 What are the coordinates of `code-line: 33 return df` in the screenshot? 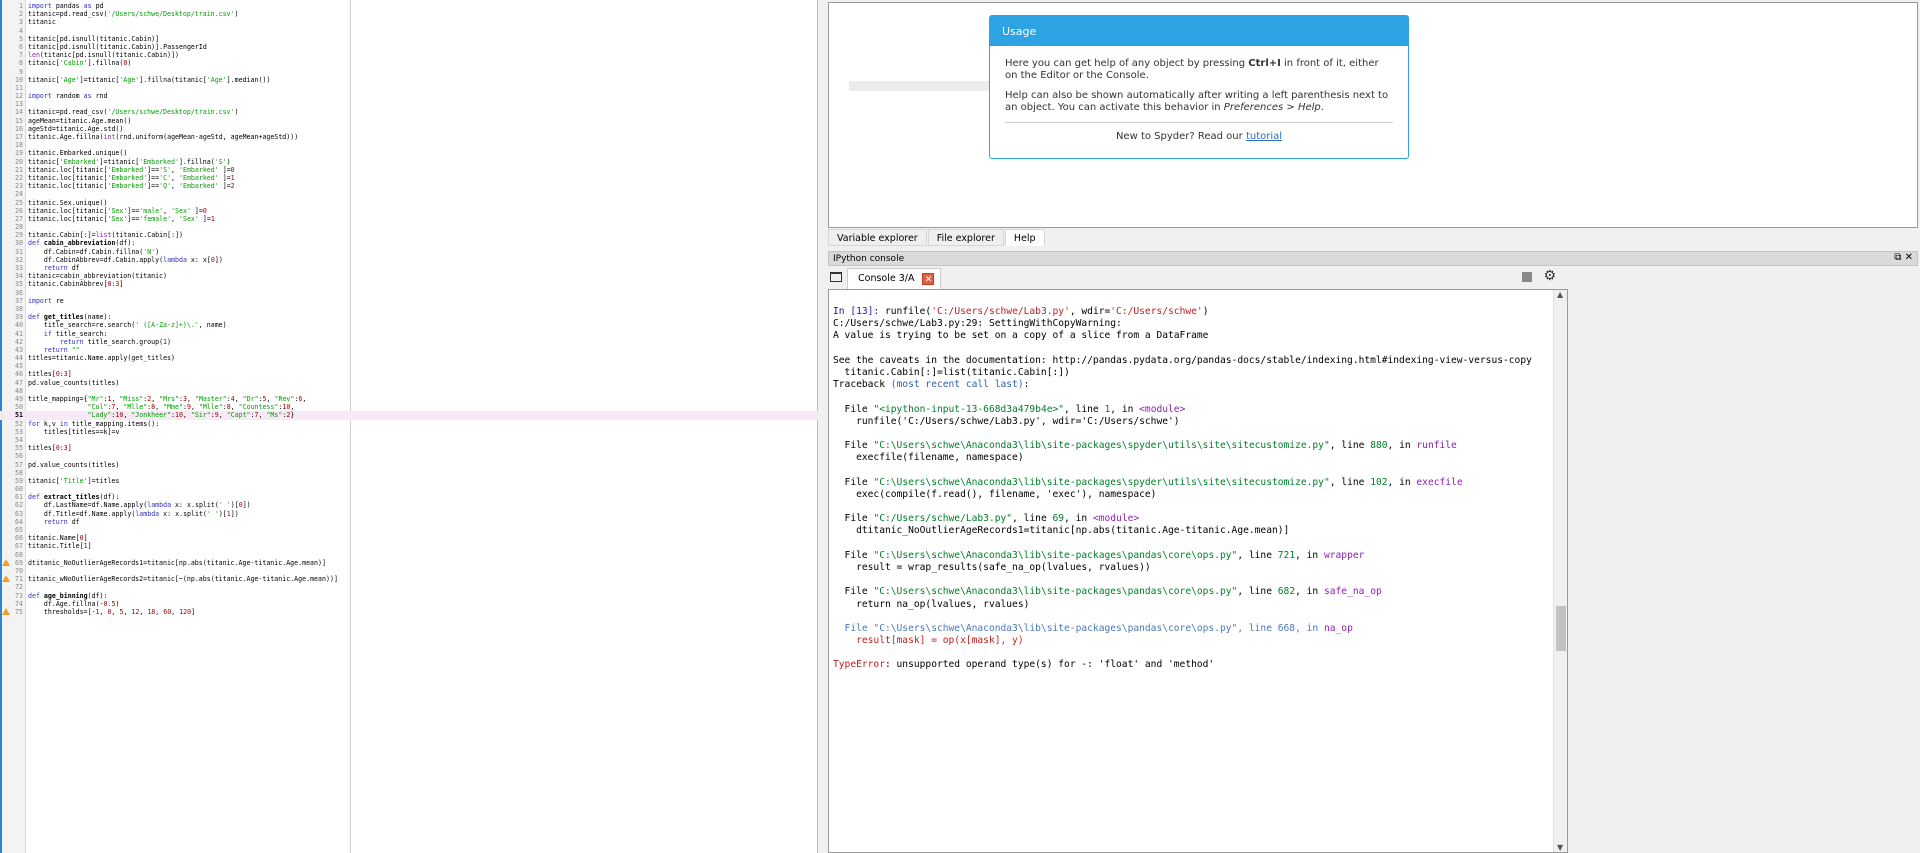 It's located at (409, 268).